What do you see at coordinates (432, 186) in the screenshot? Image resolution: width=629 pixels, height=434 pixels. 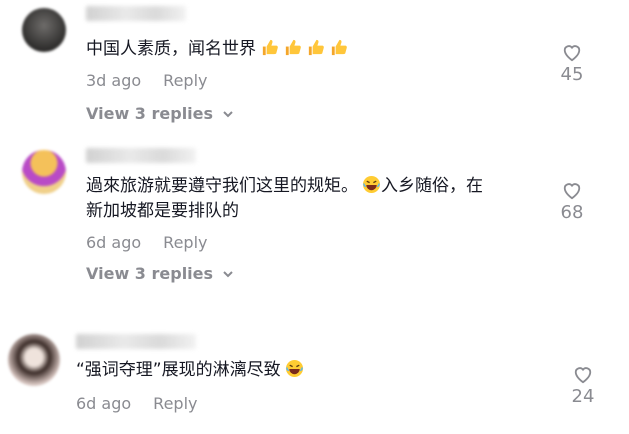 I see `comment-text-line1b: 入乡随俗，在` at bounding box center [432, 186].